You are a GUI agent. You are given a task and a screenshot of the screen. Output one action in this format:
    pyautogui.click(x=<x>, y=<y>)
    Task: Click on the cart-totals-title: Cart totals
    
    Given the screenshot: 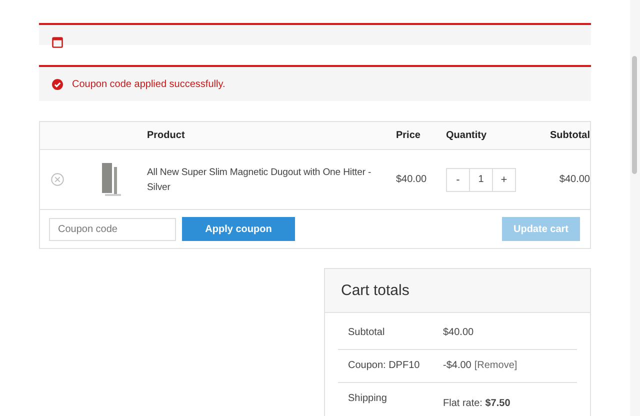 What is the action you would take?
    pyautogui.click(x=375, y=290)
    